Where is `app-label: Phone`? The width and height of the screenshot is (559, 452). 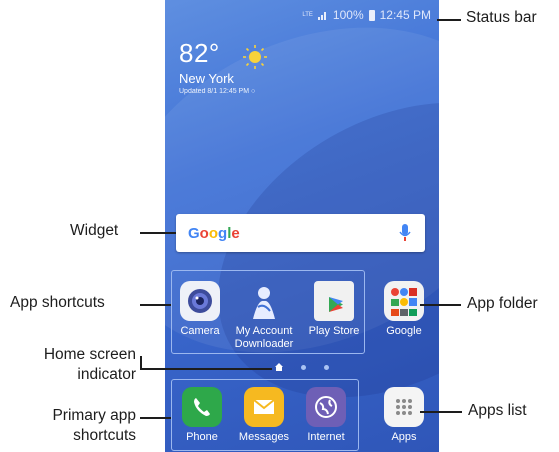 app-label: Phone is located at coordinates (202, 437).